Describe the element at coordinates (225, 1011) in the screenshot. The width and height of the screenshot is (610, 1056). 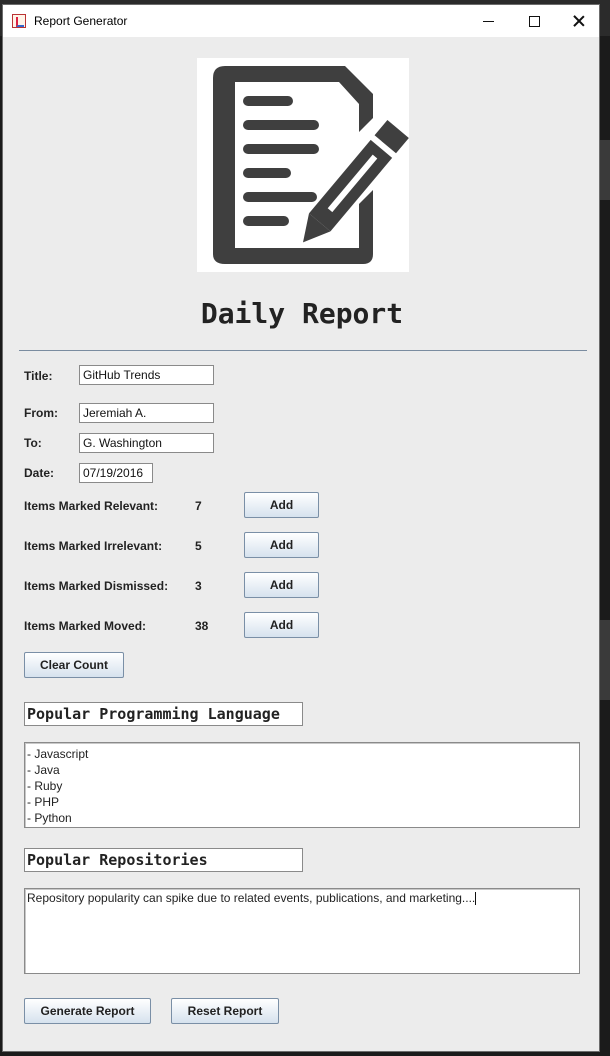
I see `reset-report-button: Reset Report` at that location.